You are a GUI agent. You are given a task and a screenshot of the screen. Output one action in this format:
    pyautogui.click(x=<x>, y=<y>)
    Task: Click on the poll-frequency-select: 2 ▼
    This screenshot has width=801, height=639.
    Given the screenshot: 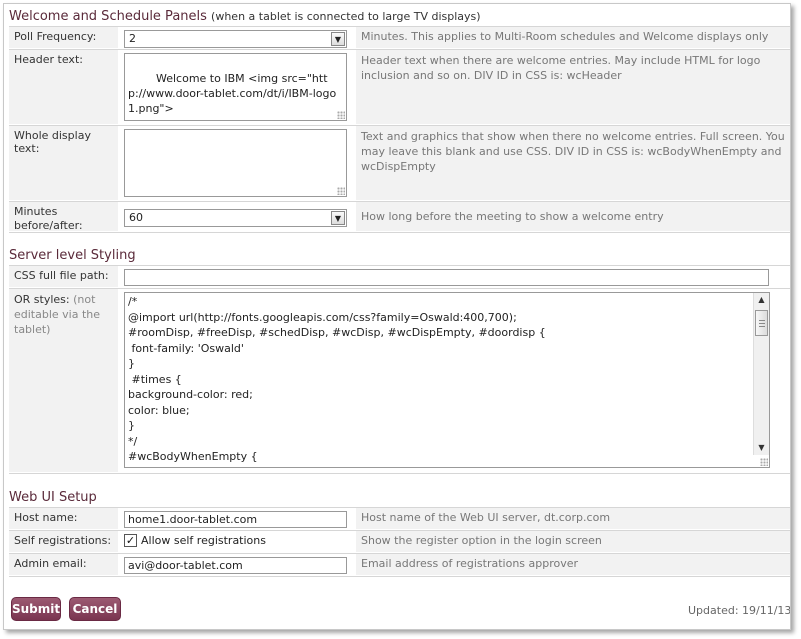 What is the action you would take?
    pyautogui.click(x=235, y=39)
    